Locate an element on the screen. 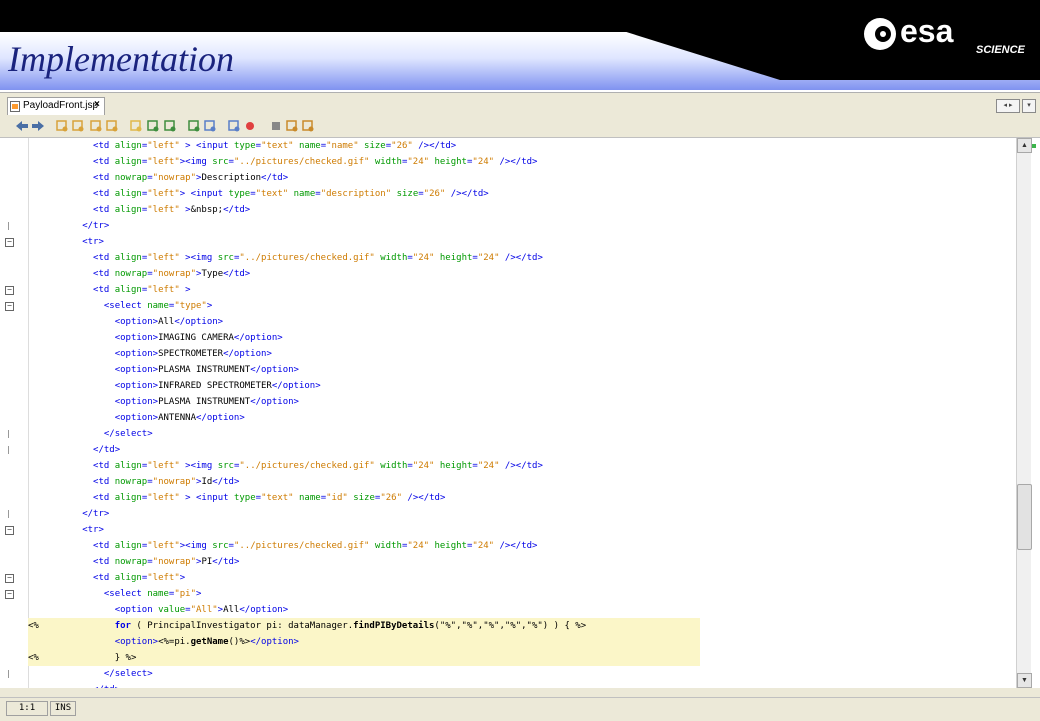 This screenshot has width=1040, height=721. code-line: <td nowrap="nowrap">Type</td> is located at coordinates (522, 274).